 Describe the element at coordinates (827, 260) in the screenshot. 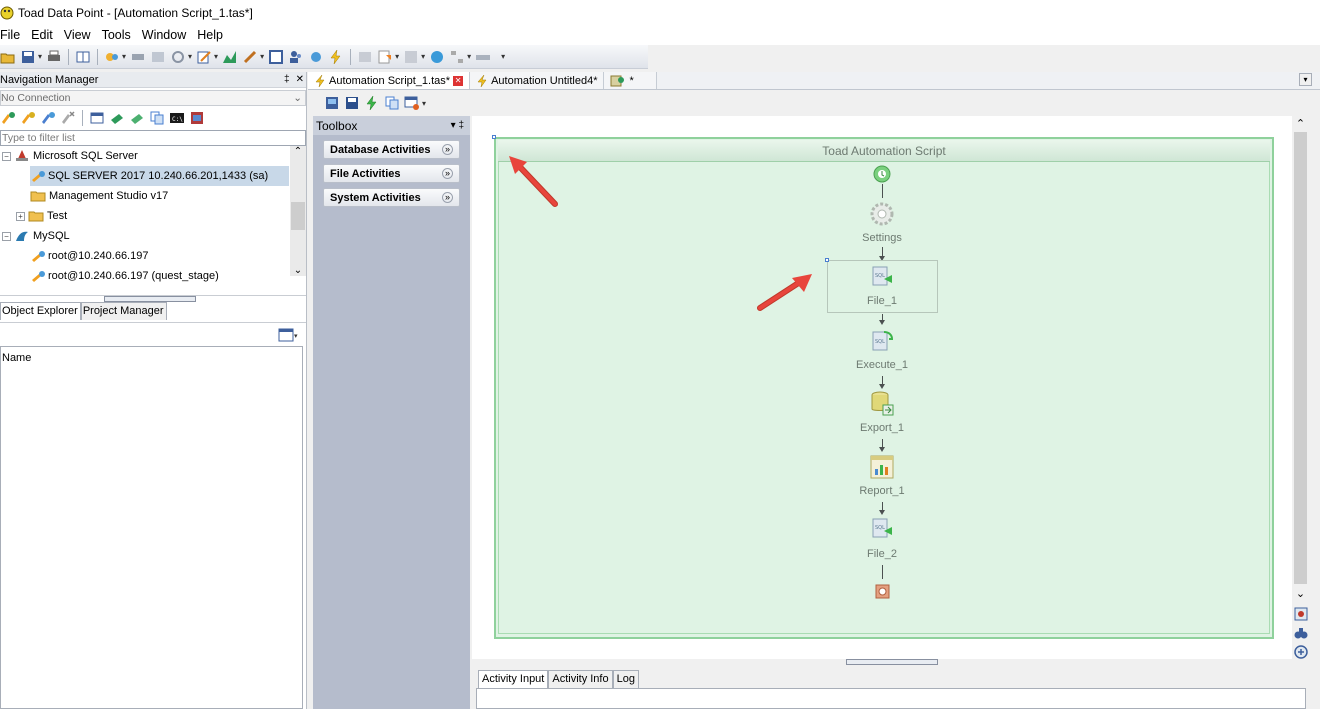

I see `selection-handle` at that location.